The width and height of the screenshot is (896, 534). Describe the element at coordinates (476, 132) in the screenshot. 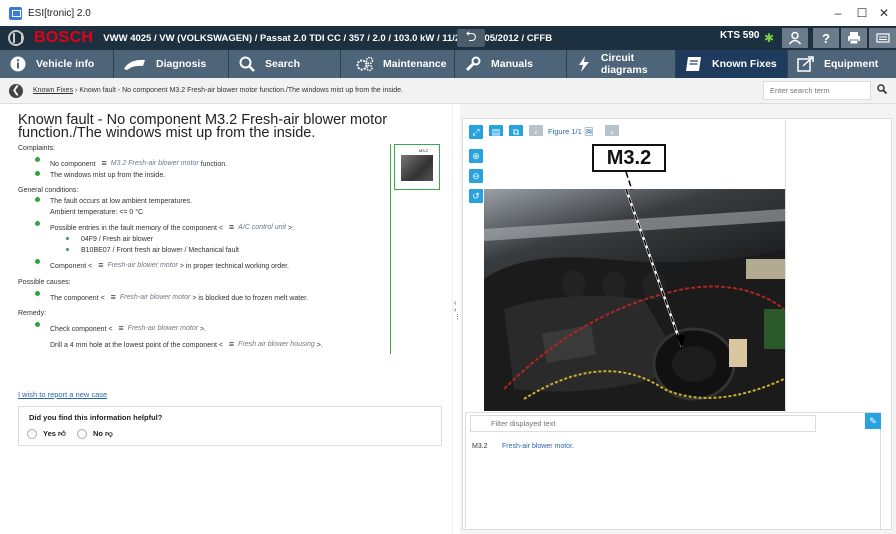

I see `fullscreen-button: ⤢` at that location.